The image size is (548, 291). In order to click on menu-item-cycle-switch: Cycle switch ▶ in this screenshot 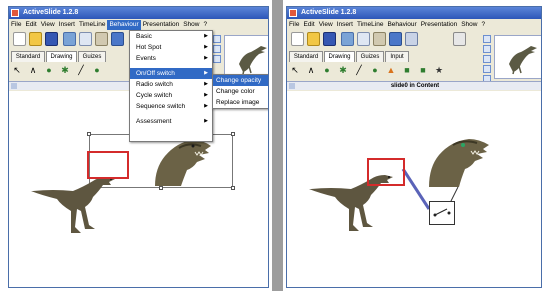, I will do `click(171, 95)`.